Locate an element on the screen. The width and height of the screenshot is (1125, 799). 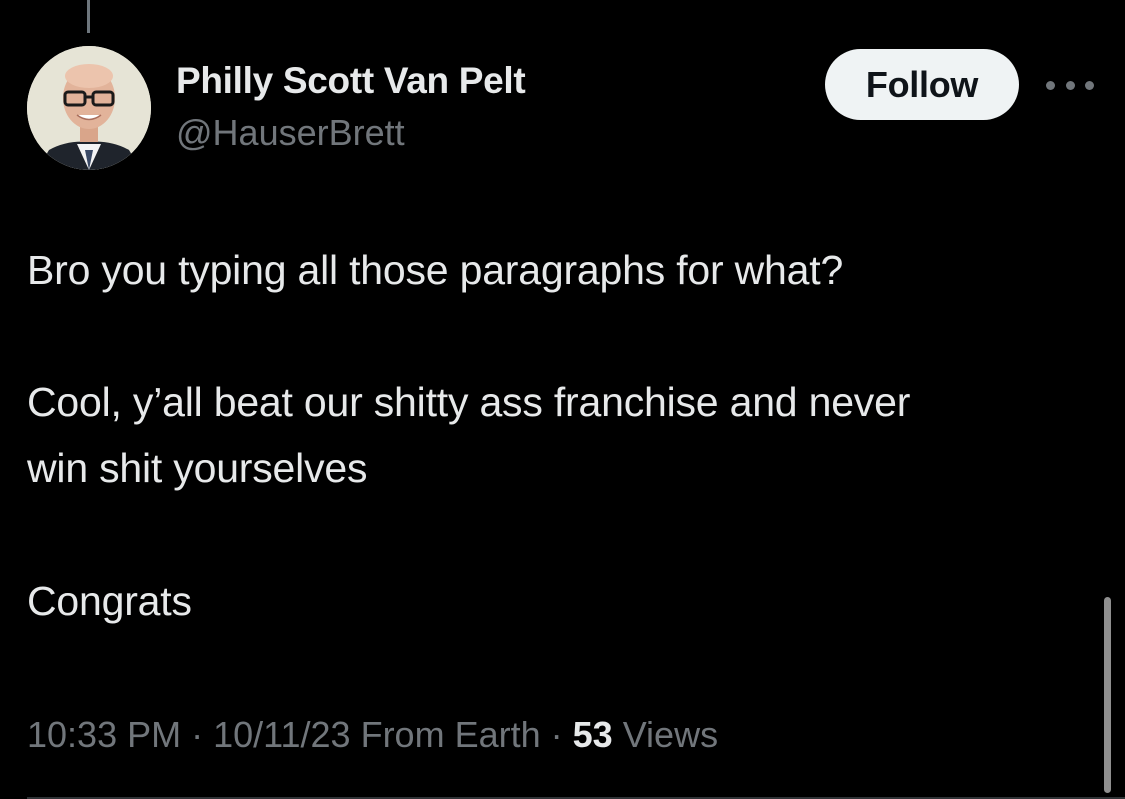
author-display-name: Philly Scott Van Pelt is located at coordinates (351, 81).